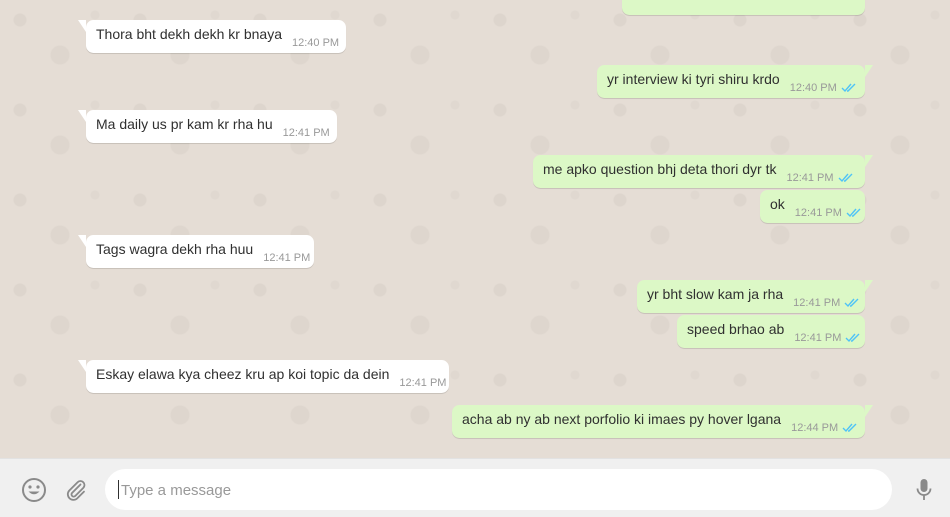 This screenshot has height=517, width=950. I want to click on message-meta: 12:44 PM, so click(824, 428).